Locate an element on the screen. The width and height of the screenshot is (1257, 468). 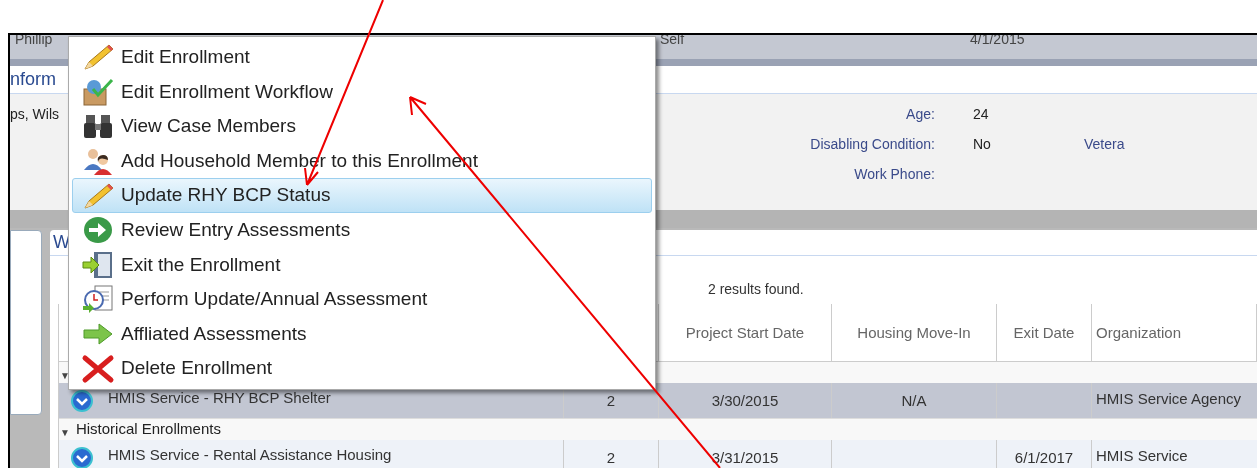
field-label: Work Phone: is located at coordinates (894, 174).